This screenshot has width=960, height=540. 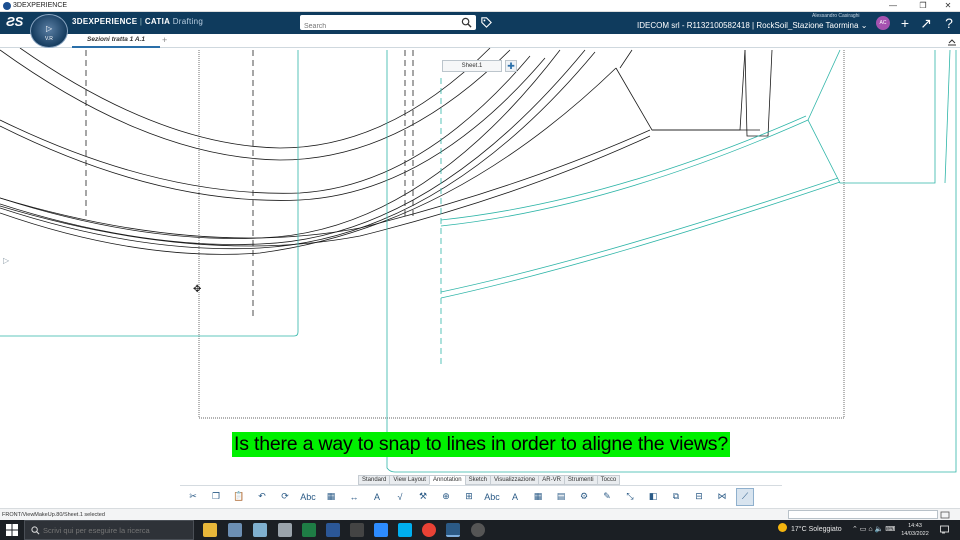 I want to click on clock-date: 14/03/2022, so click(x=915, y=534).